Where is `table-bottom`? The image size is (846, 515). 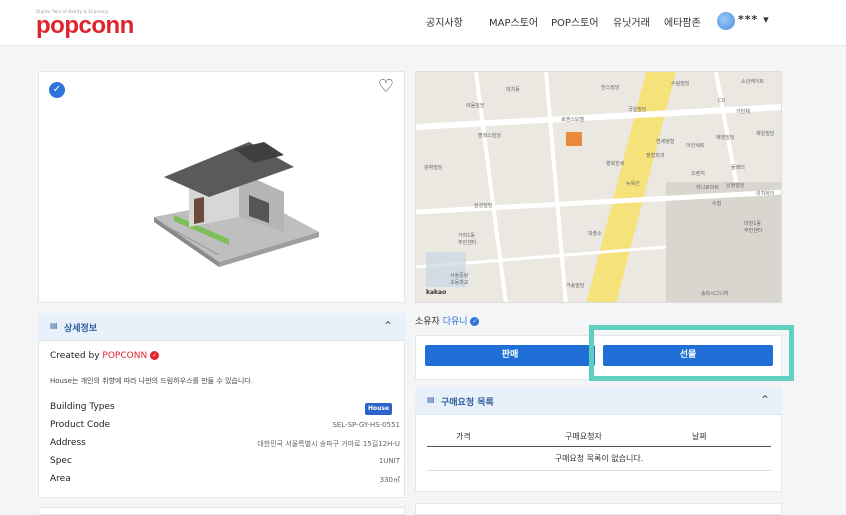 table-bottom is located at coordinates (599, 470).